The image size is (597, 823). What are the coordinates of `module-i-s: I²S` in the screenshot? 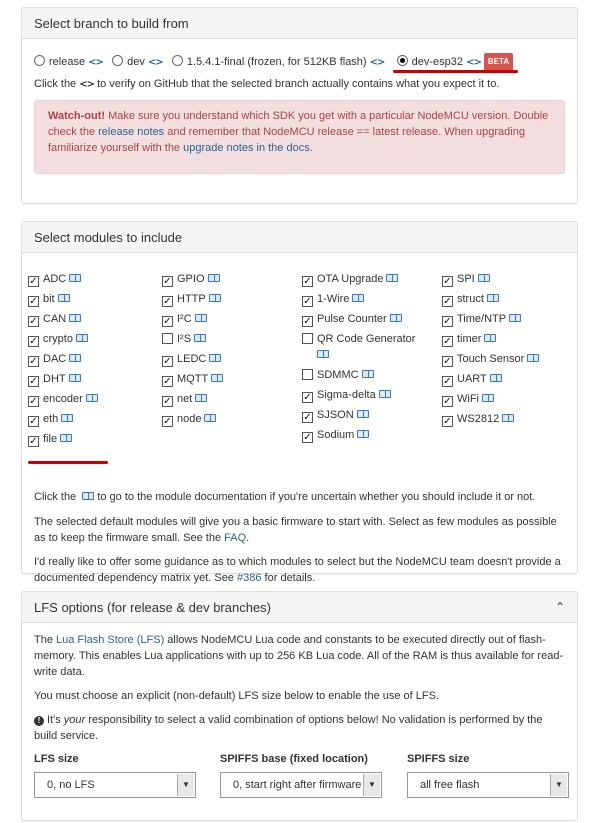 It's located at (184, 339).